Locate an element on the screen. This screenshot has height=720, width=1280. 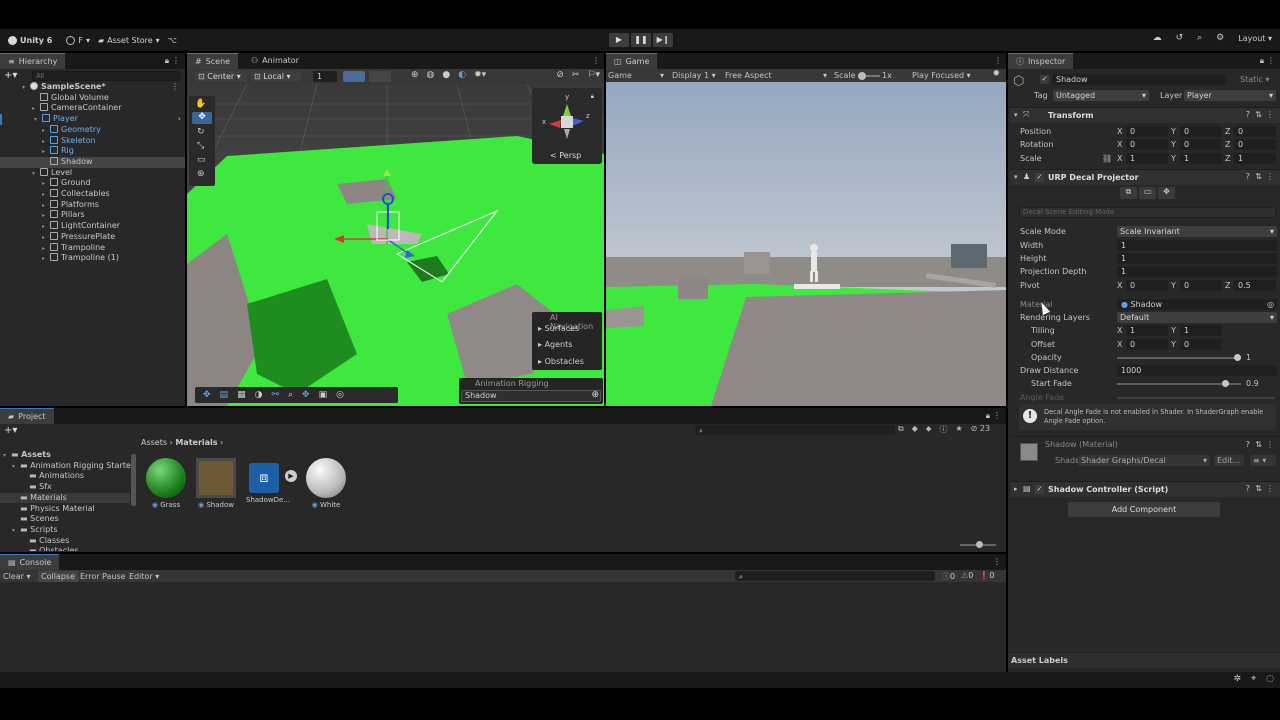
hierarchy-item: ▸ Platforms is located at coordinates (92, 205).